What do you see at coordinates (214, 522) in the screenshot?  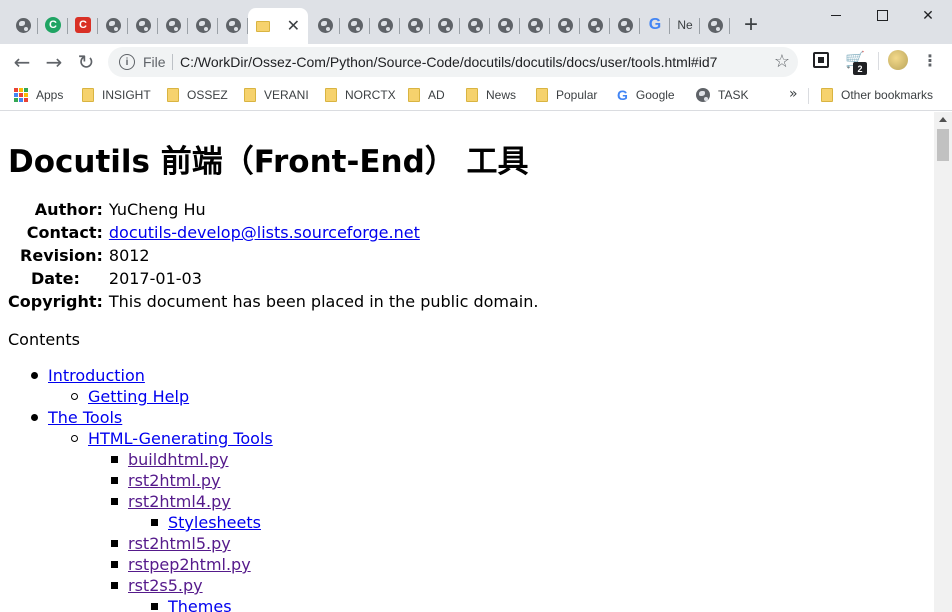 I see `toc-link: Stylesheets` at bounding box center [214, 522].